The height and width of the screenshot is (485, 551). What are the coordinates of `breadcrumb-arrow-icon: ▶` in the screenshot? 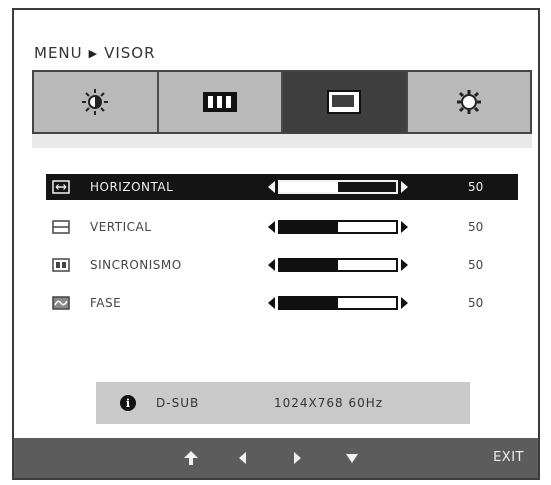 It's located at (93, 53).